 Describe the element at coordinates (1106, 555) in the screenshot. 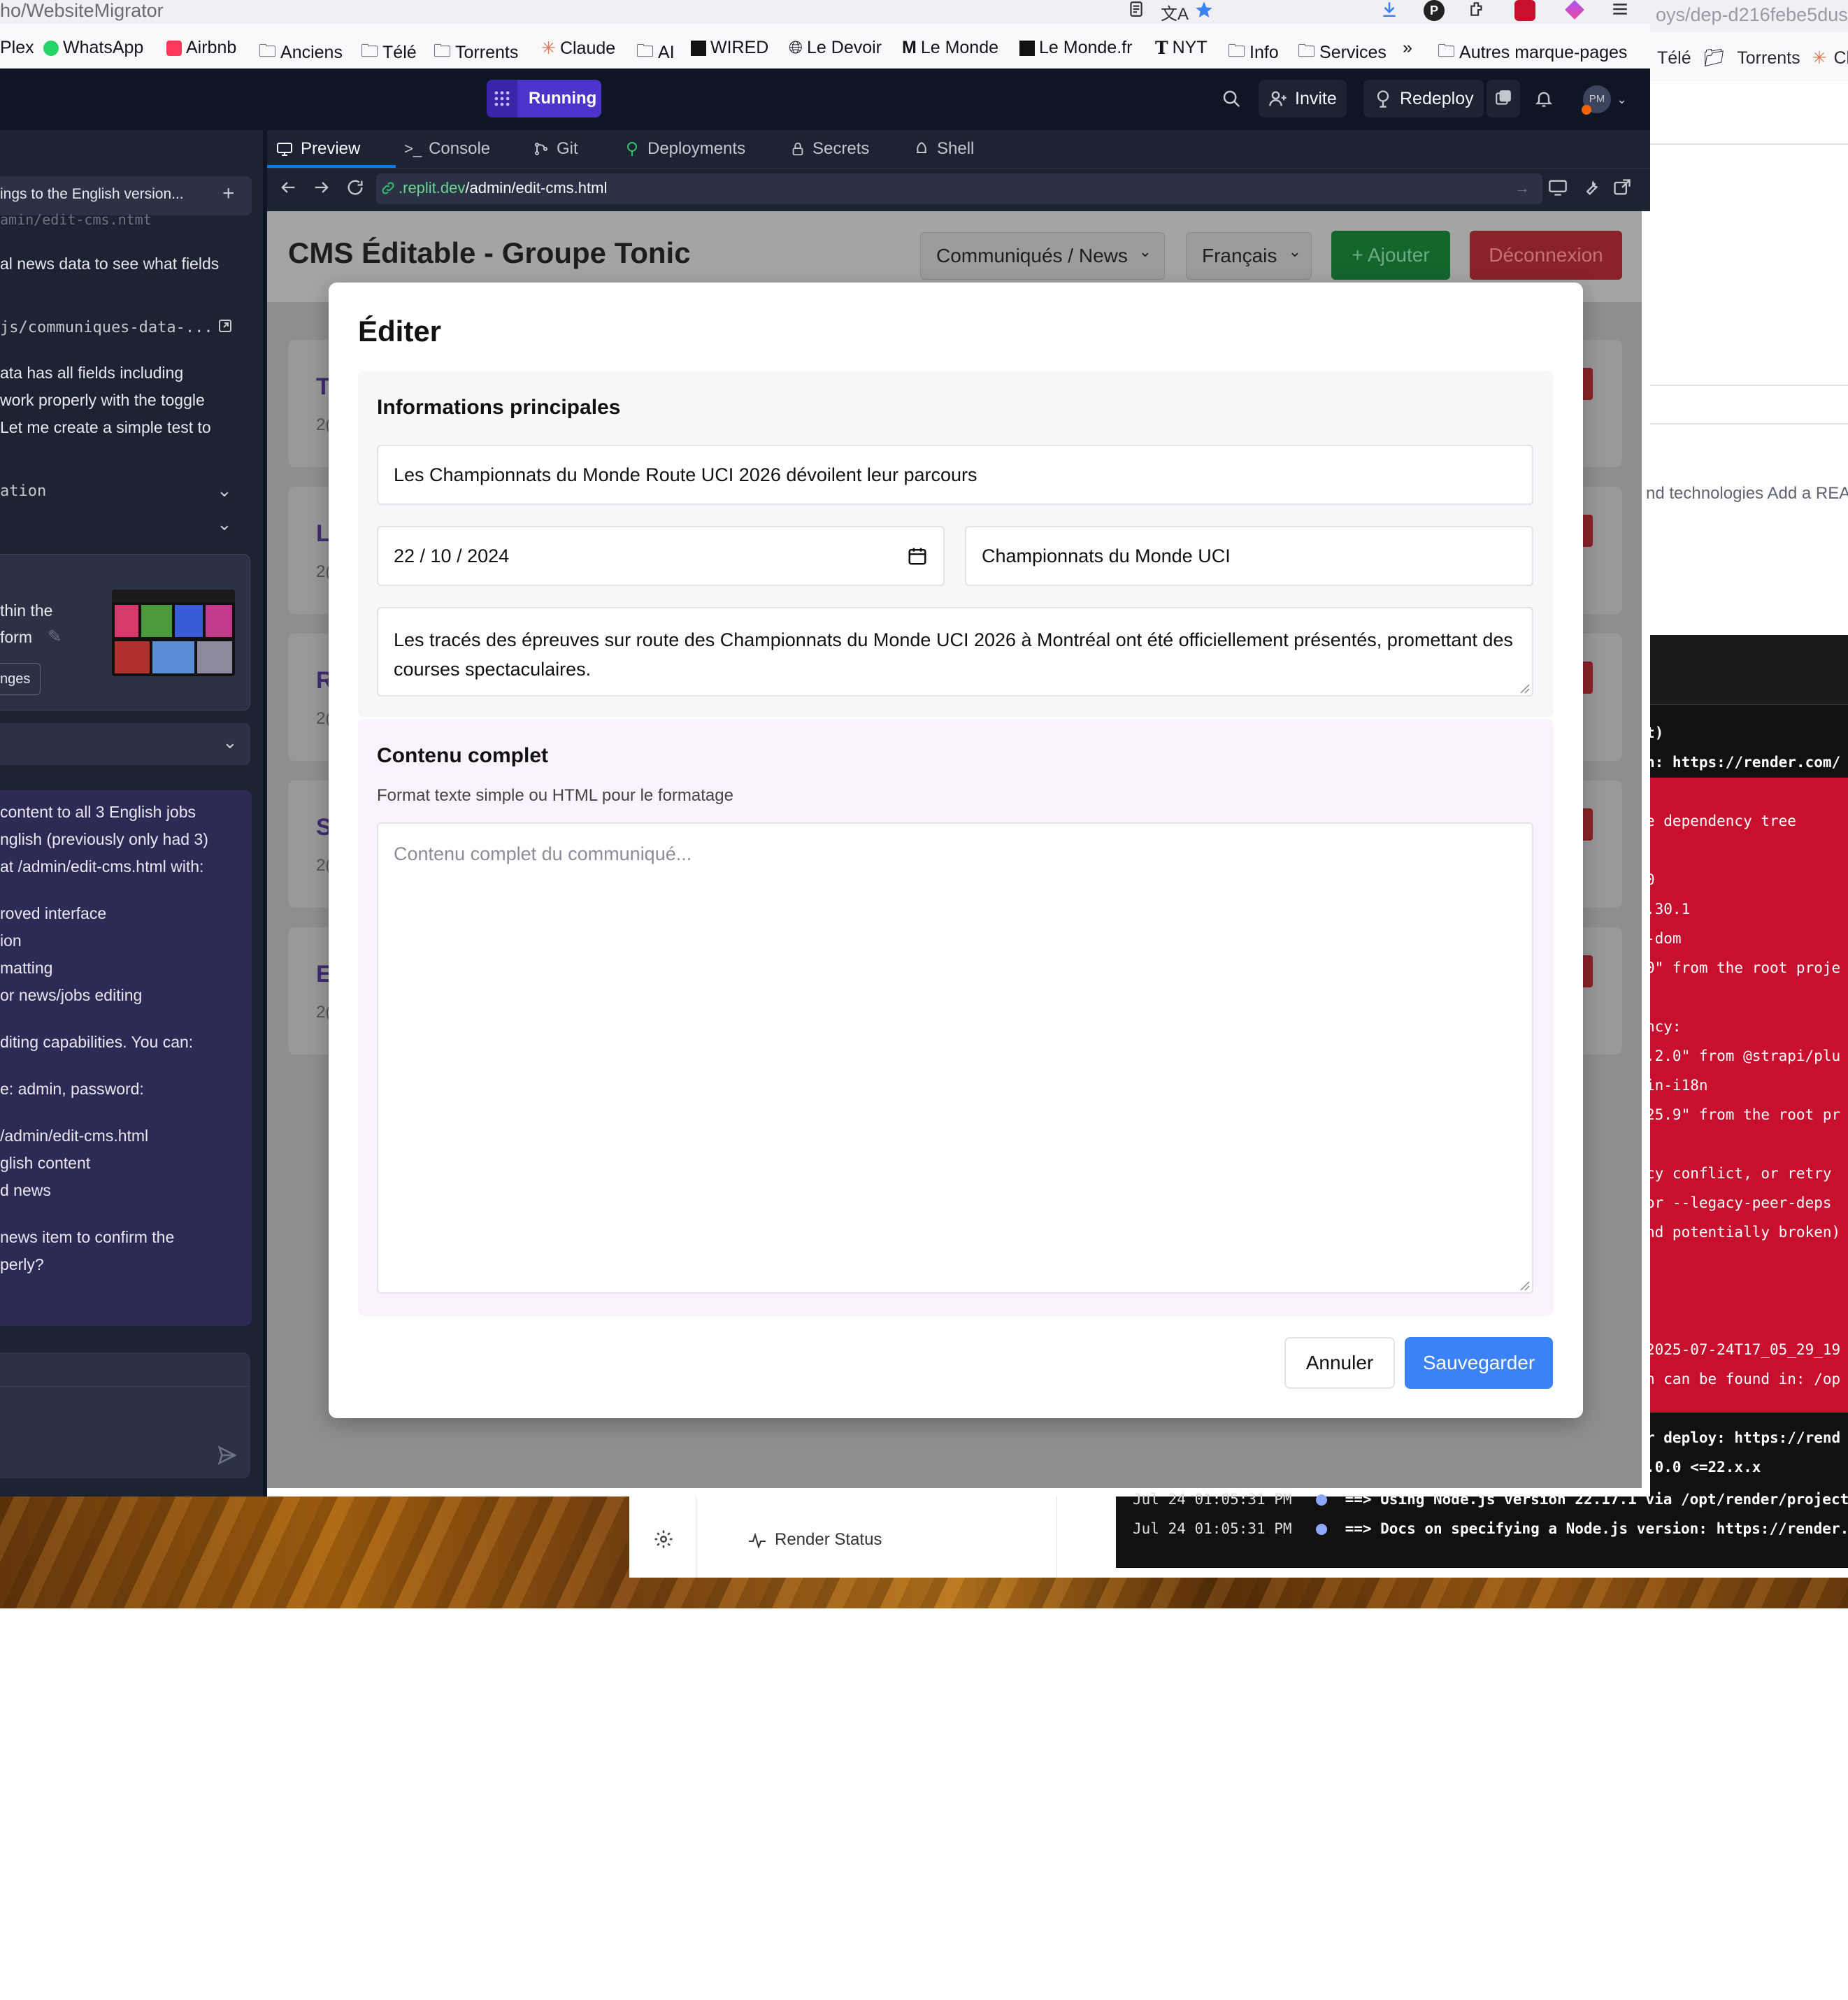

I see `category-value: Championnats du Monde UCI` at that location.